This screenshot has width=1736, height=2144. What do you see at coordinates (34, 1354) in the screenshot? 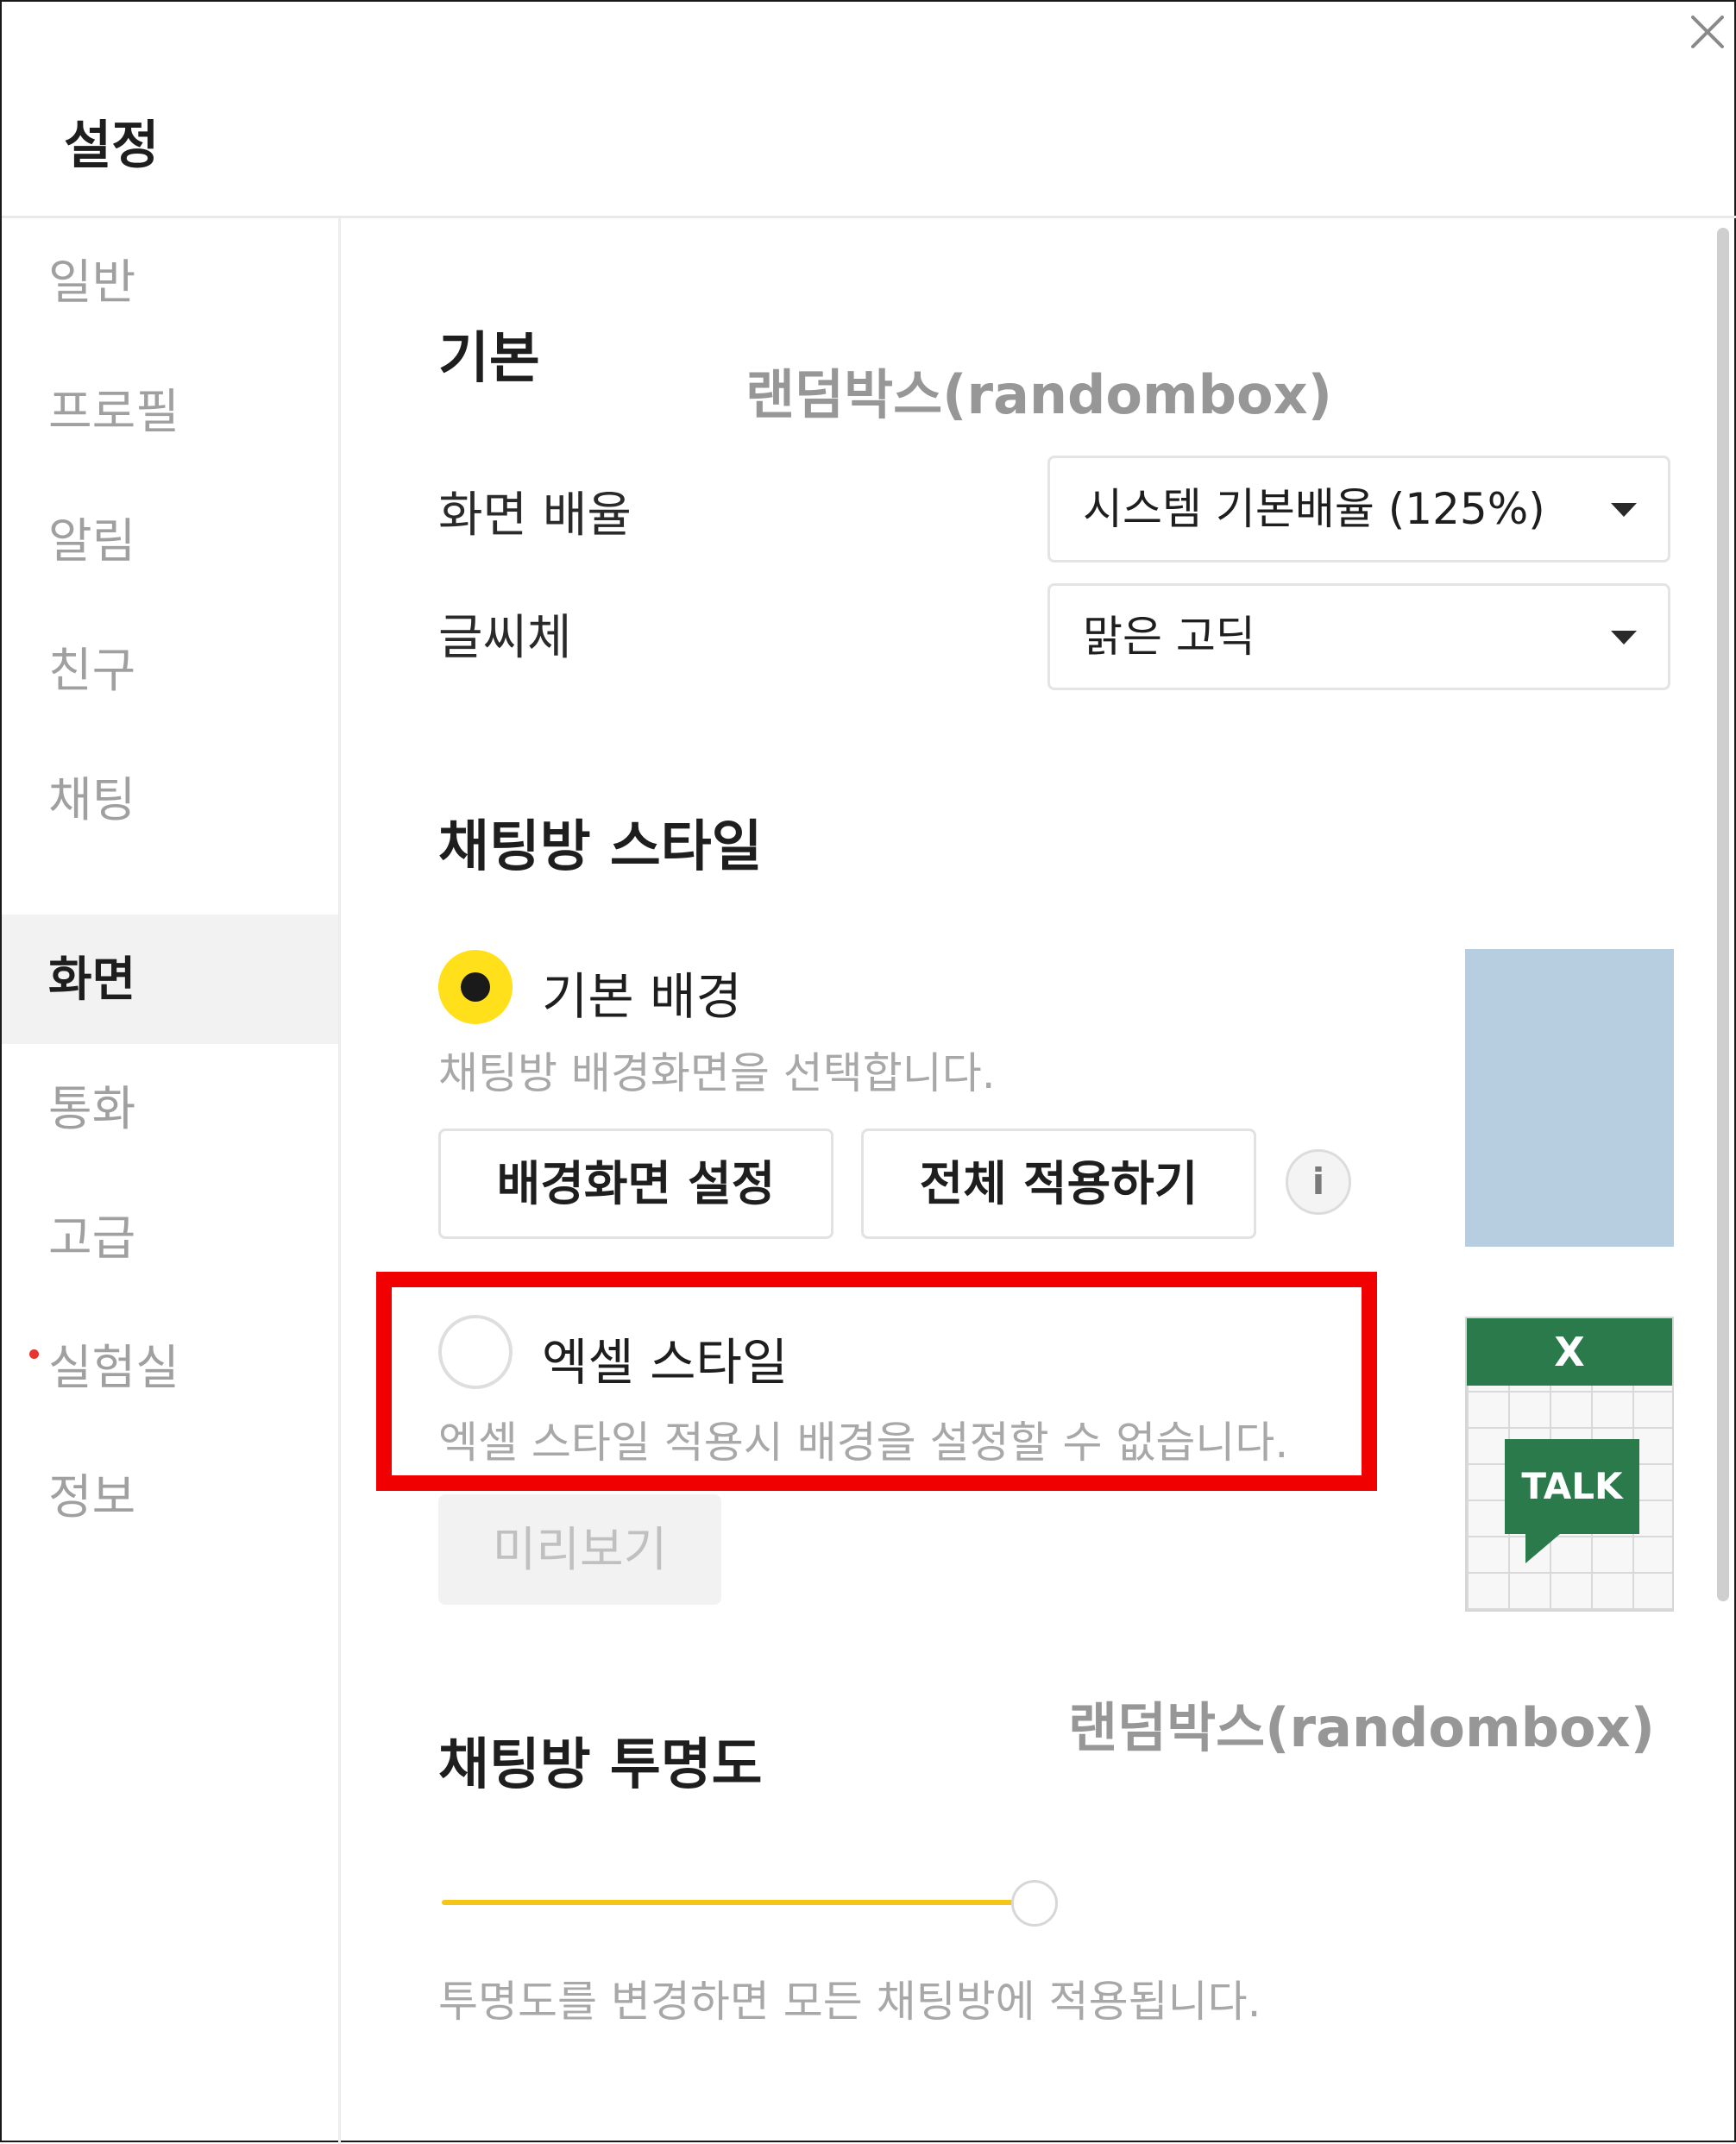
I see `new-badge-dot` at bounding box center [34, 1354].